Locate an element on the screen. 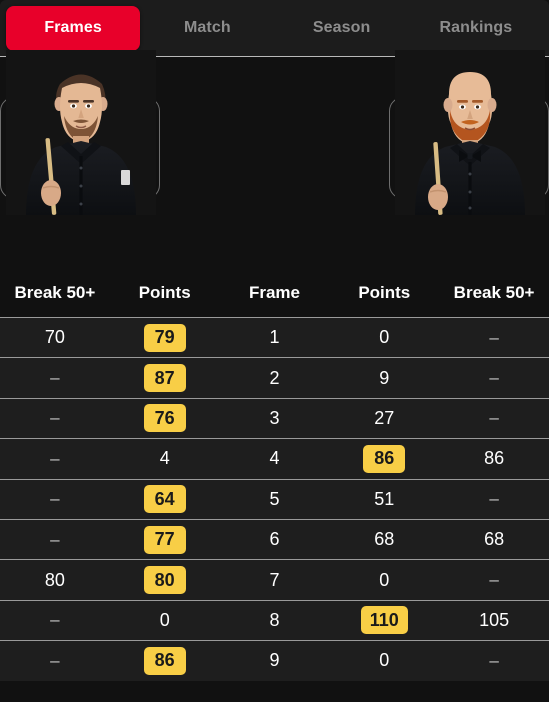  right-points-cell: 9 is located at coordinates (384, 377).